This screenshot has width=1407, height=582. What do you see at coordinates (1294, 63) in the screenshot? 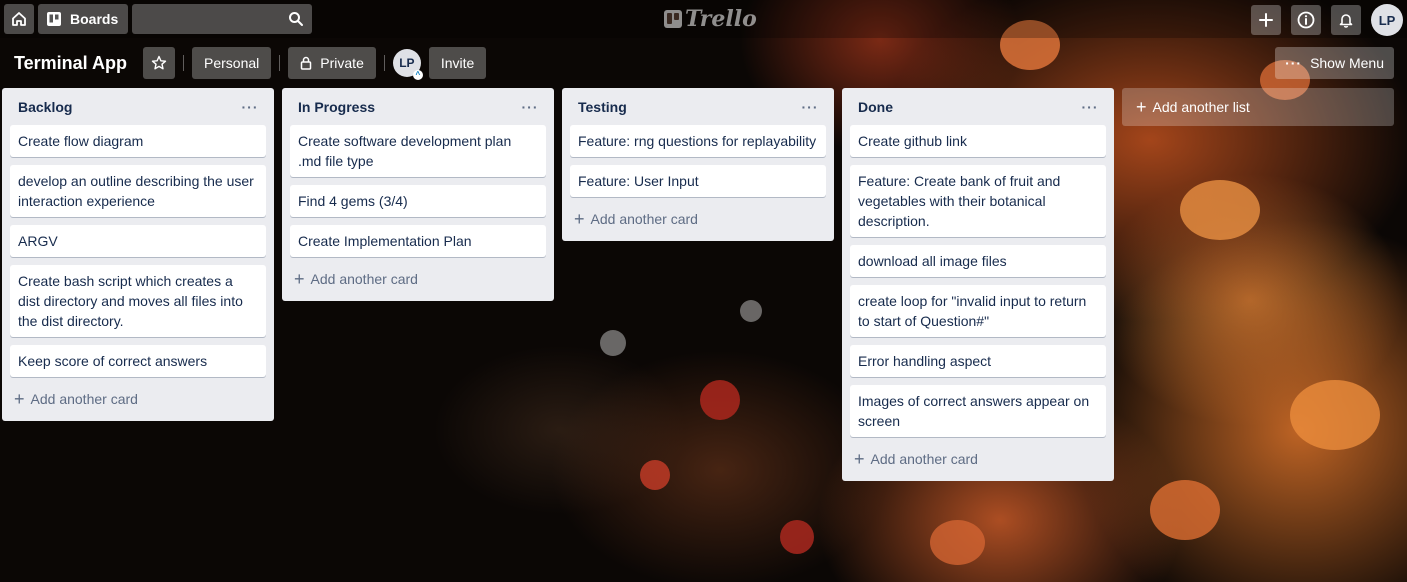
I see `more-dots-icon: ···` at bounding box center [1294, 63].